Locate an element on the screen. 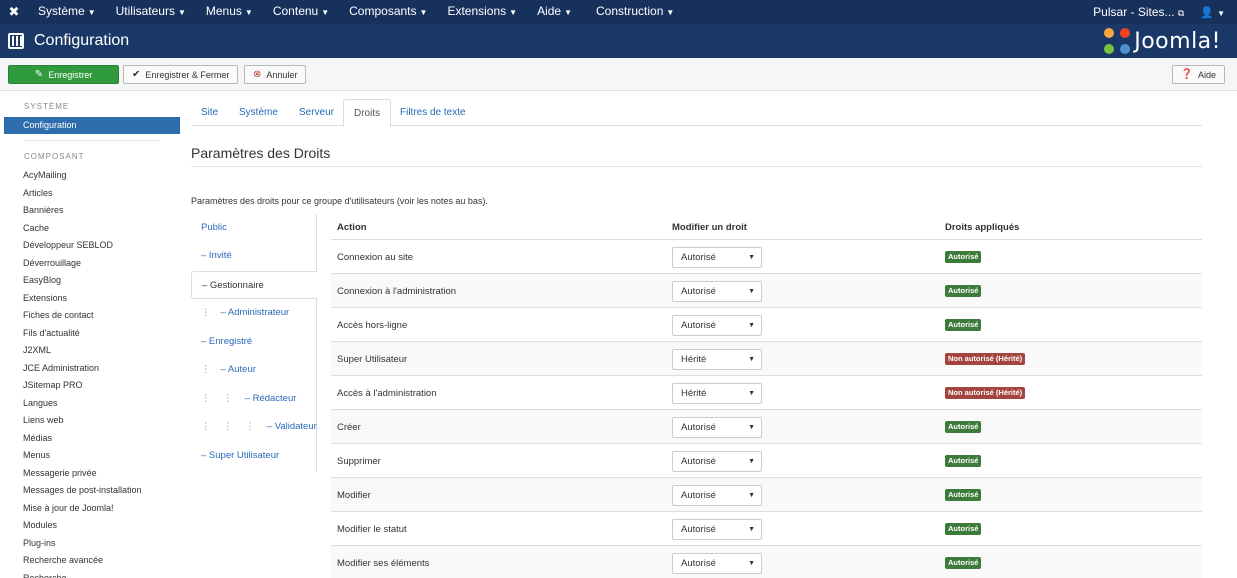 The width and height of the screenshot is (1237, 578). sidebar-item: Fils d'actualité is located at coordinates (82, 334).